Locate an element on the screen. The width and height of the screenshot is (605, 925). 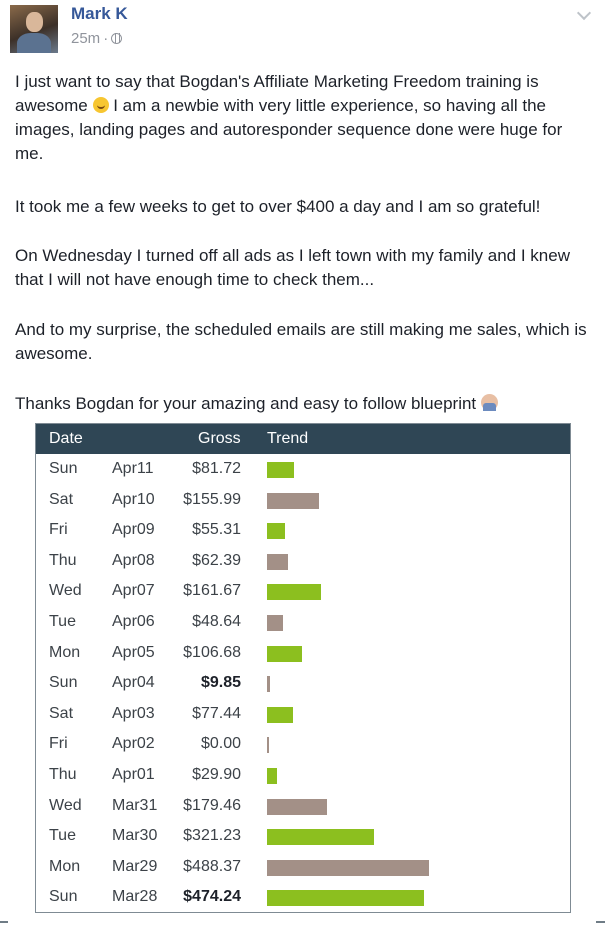
row-gross: $488.37 is located at coordinates (212, 866).